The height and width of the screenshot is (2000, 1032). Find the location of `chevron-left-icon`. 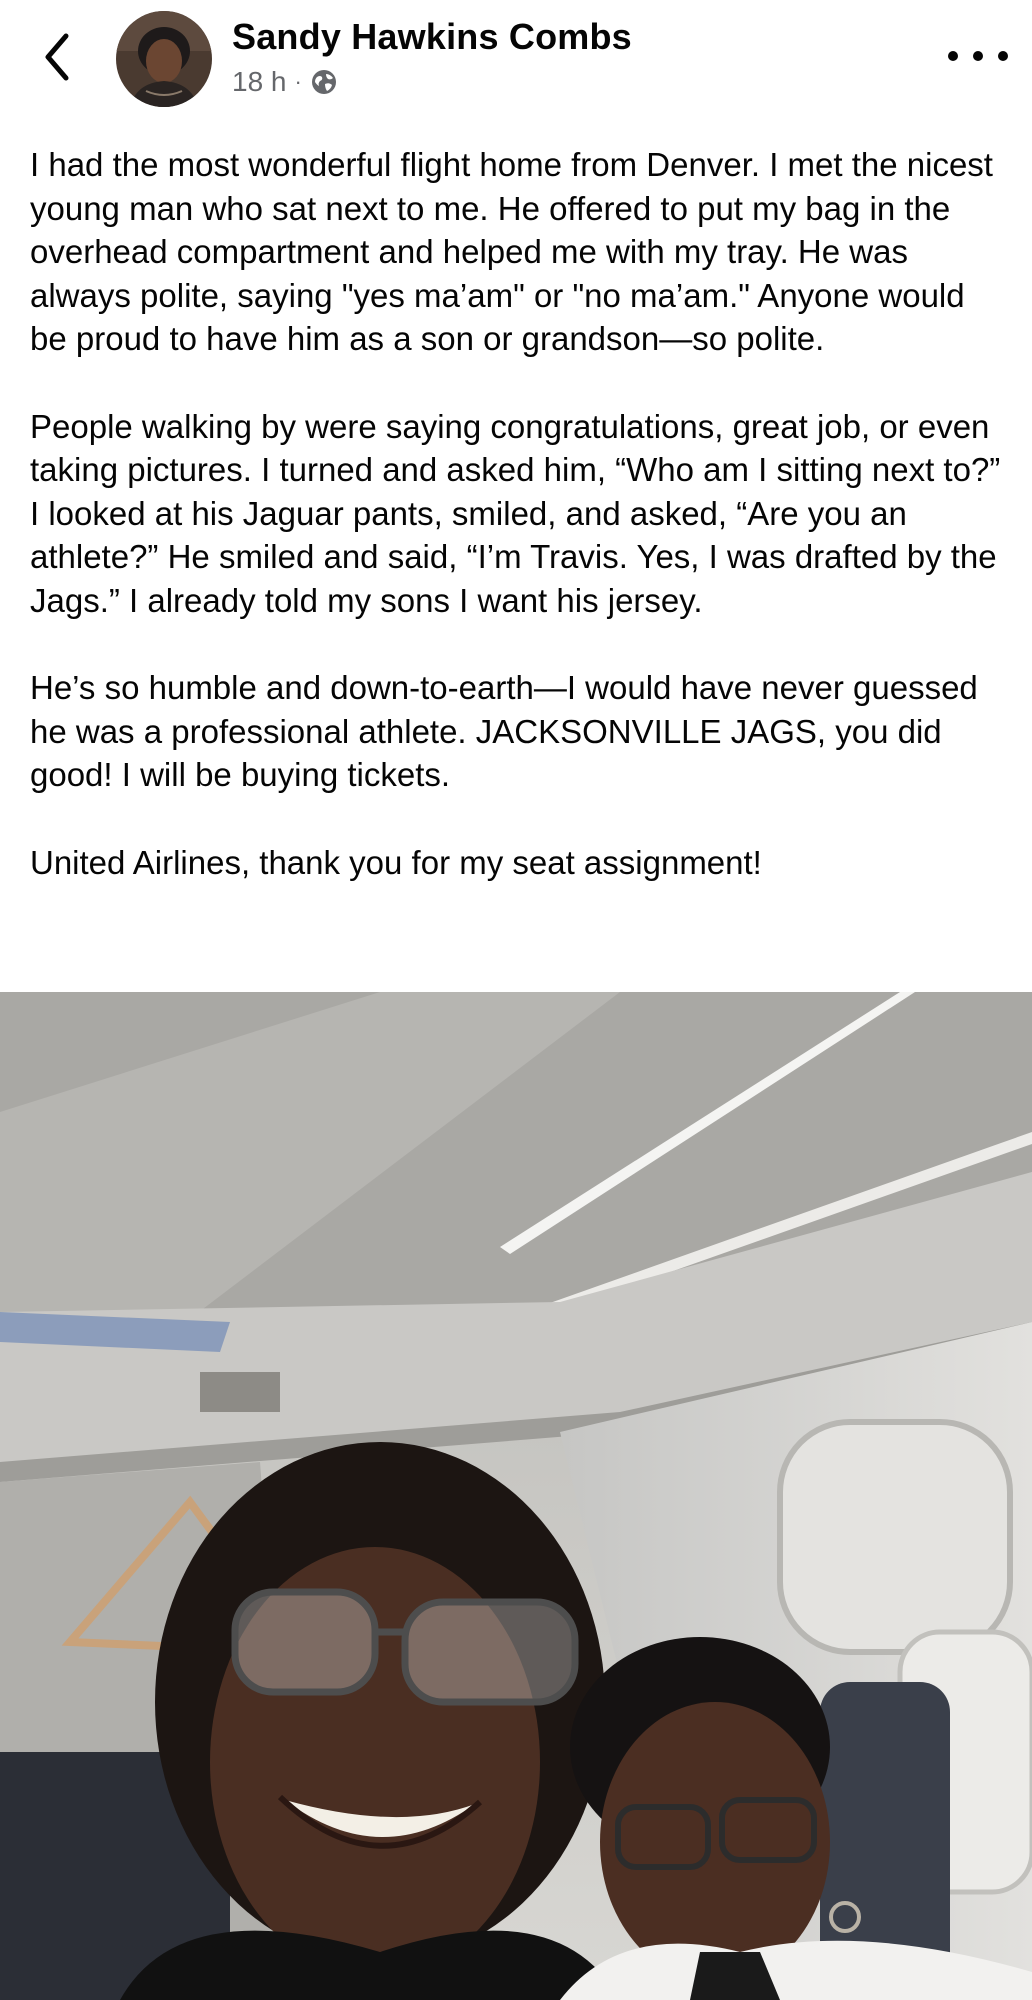

chevron-left-icon is located at coordinates (57, 57).